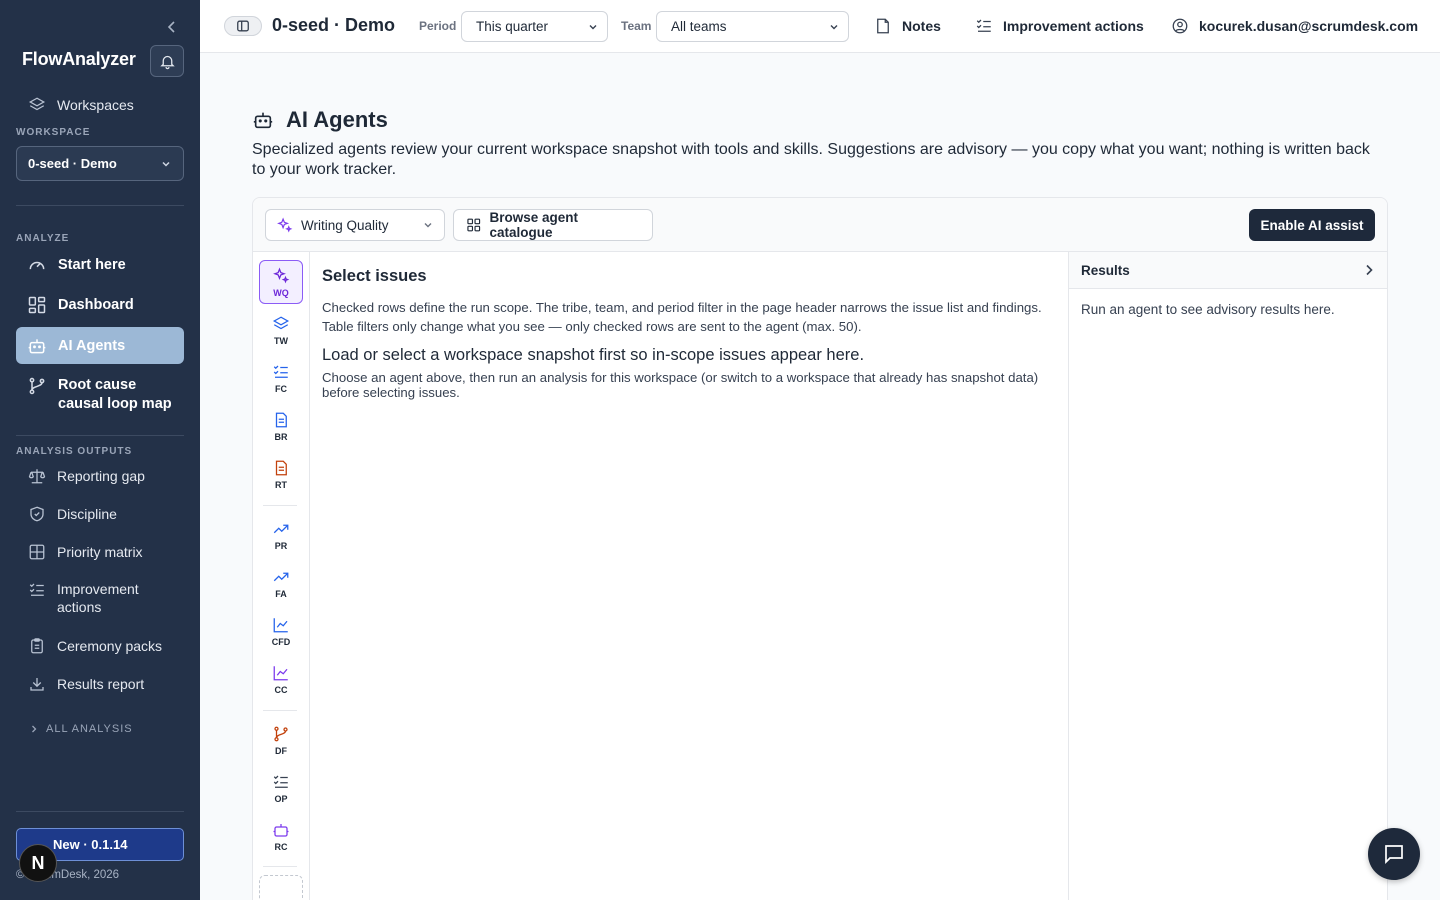 The image size is (1440, 900). I want to click on sidebar-panel-icon, so click(243, 26).